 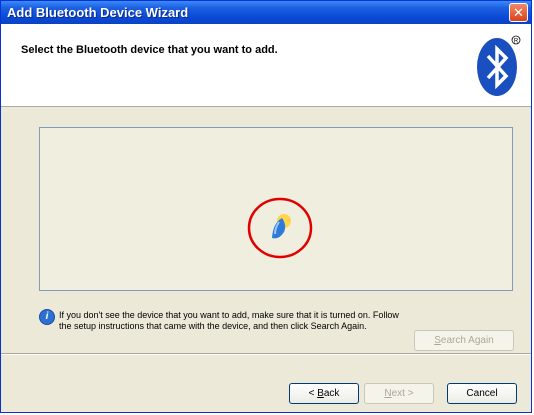 What do you see at coordinates (516, 42) in the screenshot?
I see `svg-text: R` at bounding box center [516, 42].